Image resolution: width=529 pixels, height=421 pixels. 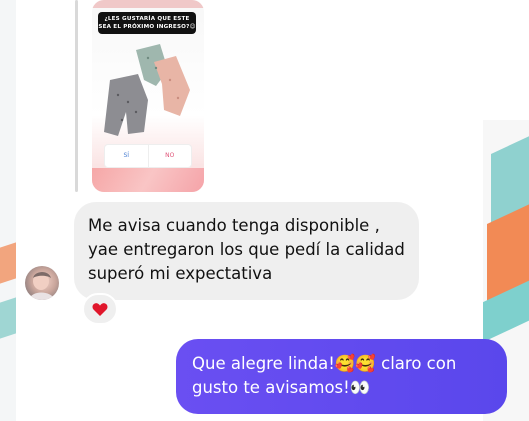 I want to click on heart-icon, so click(x=100, y=309).